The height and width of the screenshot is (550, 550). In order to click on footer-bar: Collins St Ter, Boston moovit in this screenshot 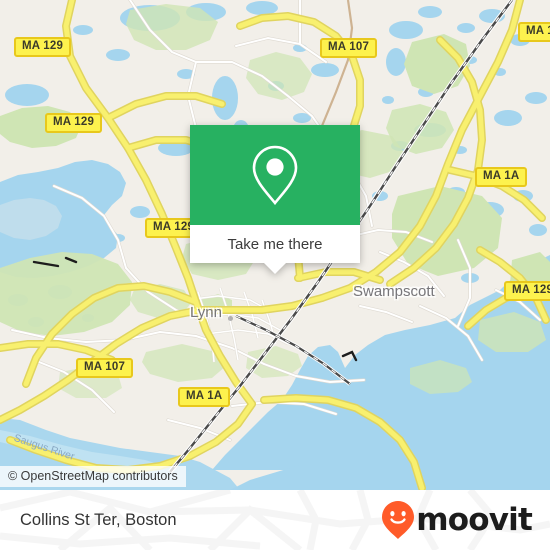, I will do `click(275, 520)`.